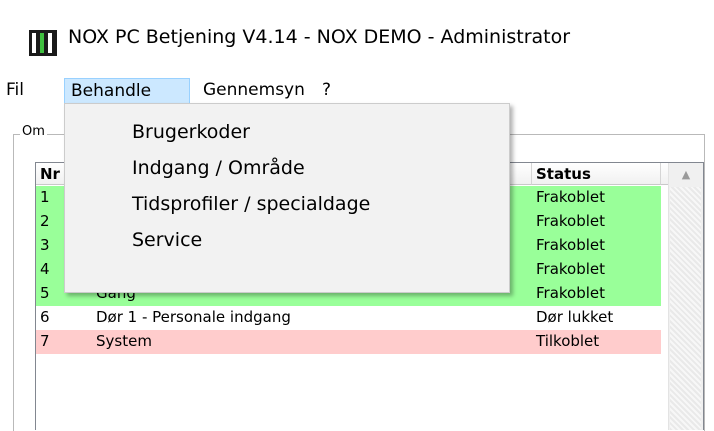 Image resolution: width=714 pixels, height=431 pixels. Describe the element at coordinates (348, 318) in the screenshot. I see `table-row: 6 Dør 1 - Personale indgang Dør lukket` at that location.